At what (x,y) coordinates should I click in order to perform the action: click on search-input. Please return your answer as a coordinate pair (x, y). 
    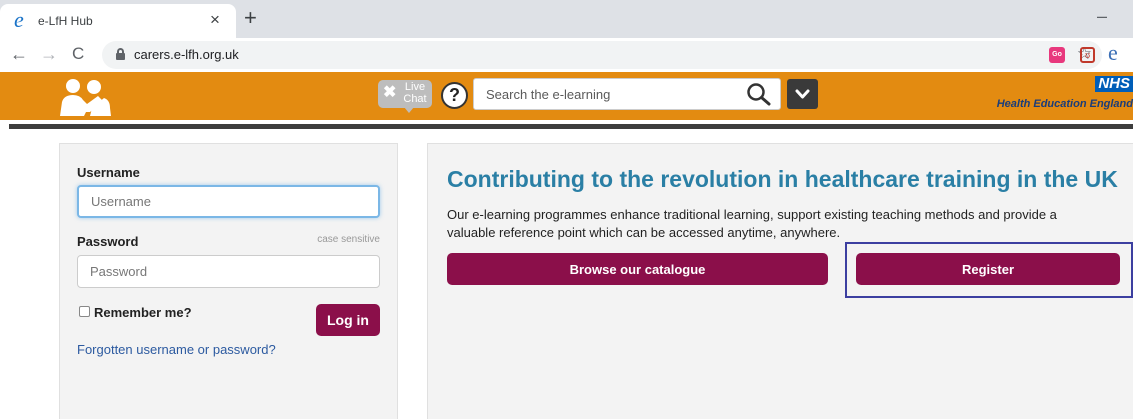
    Looking at the image, I should click on (604, 94).